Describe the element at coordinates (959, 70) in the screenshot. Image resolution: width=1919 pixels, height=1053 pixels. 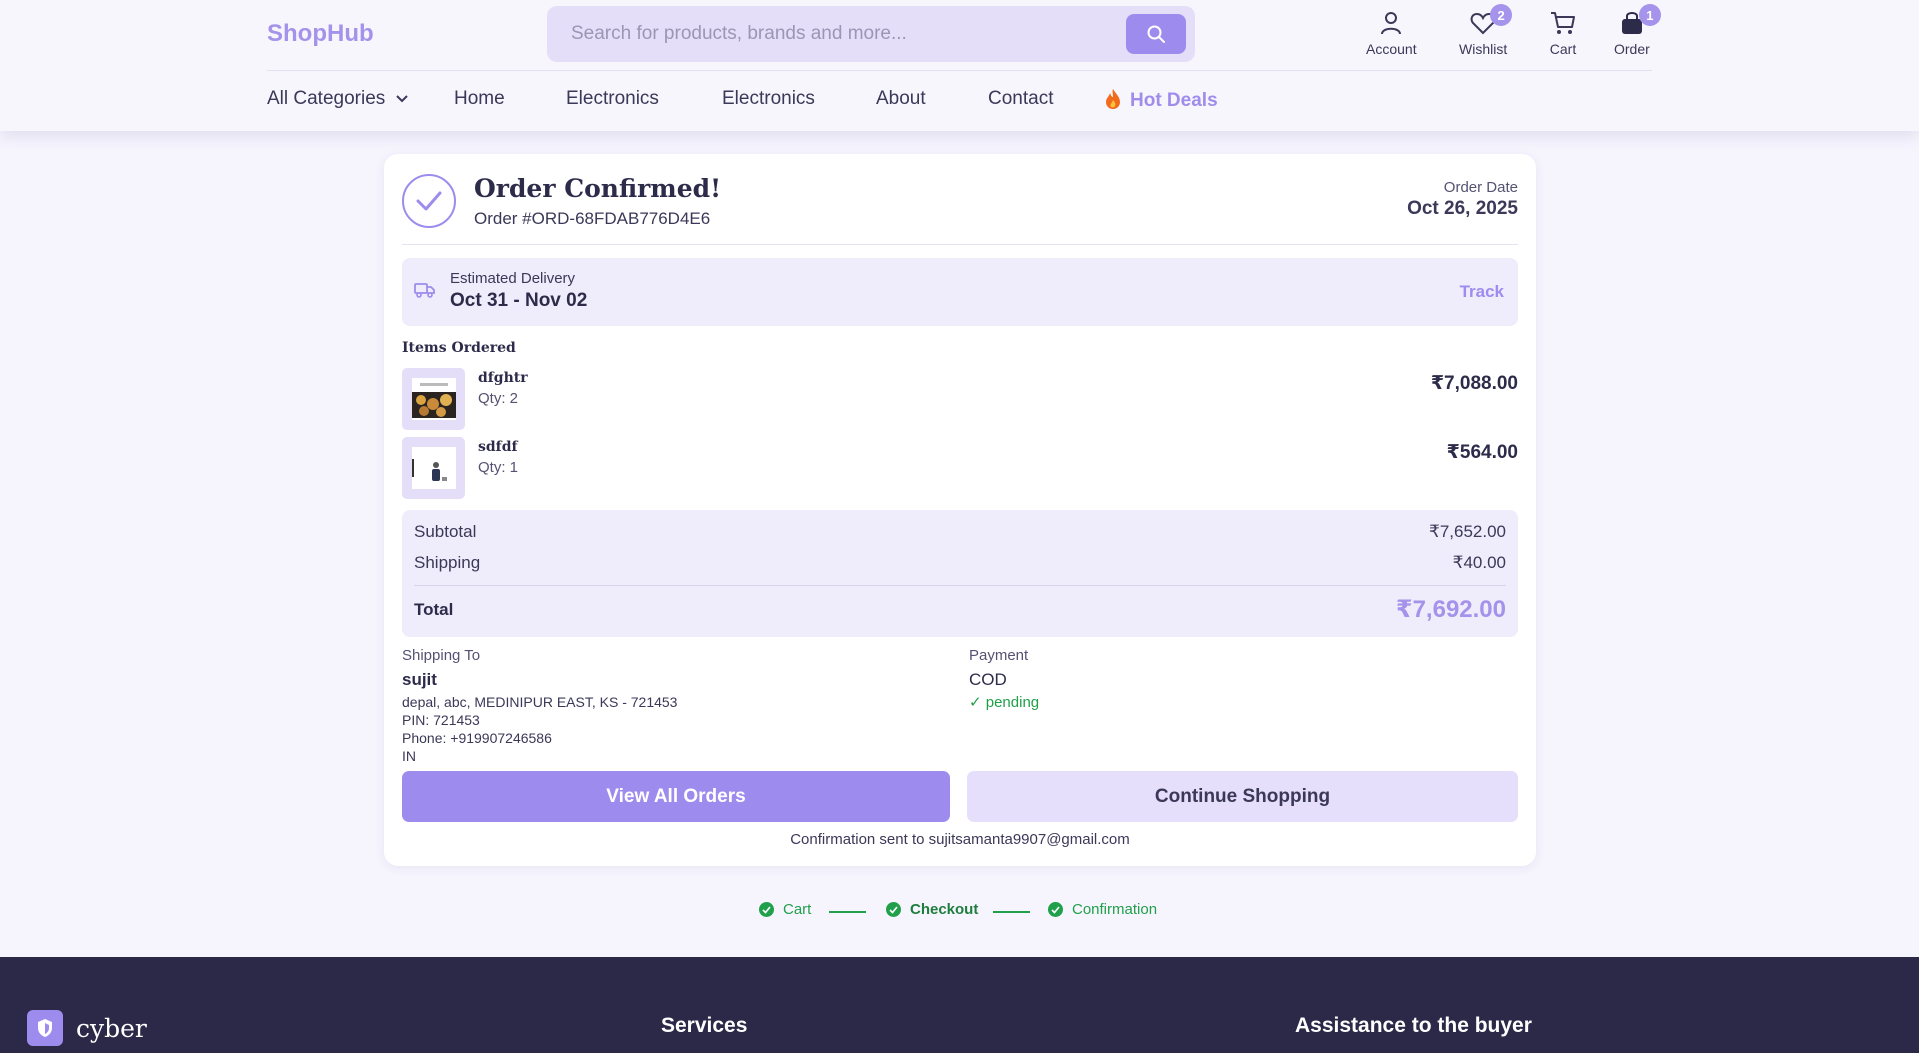
I see `header-divider` at that location.